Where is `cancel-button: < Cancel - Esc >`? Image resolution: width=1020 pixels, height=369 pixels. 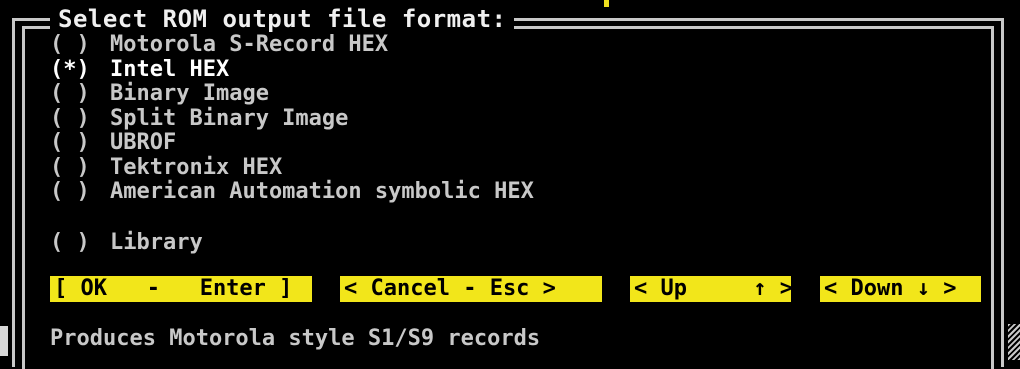 cancel-button: < Cancel - Esc > is located at coordinates (471, 289).